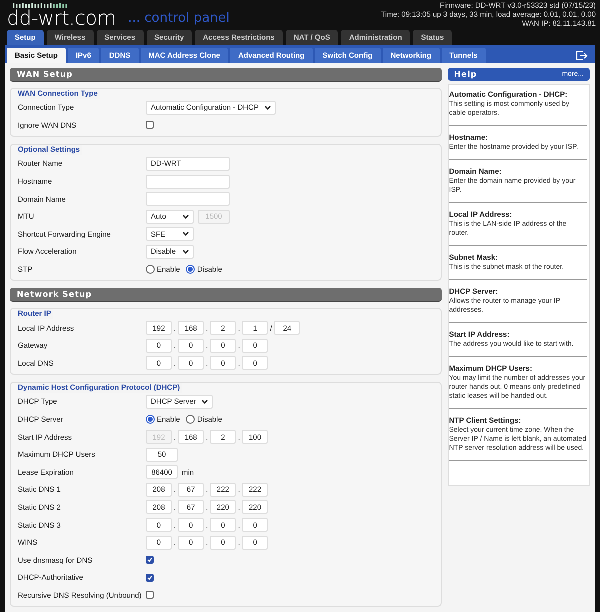  What do you see at coordinates (226, 75) in the screenshot?
I see `section-header: WAN Setup` at bounding box center [226, 75].